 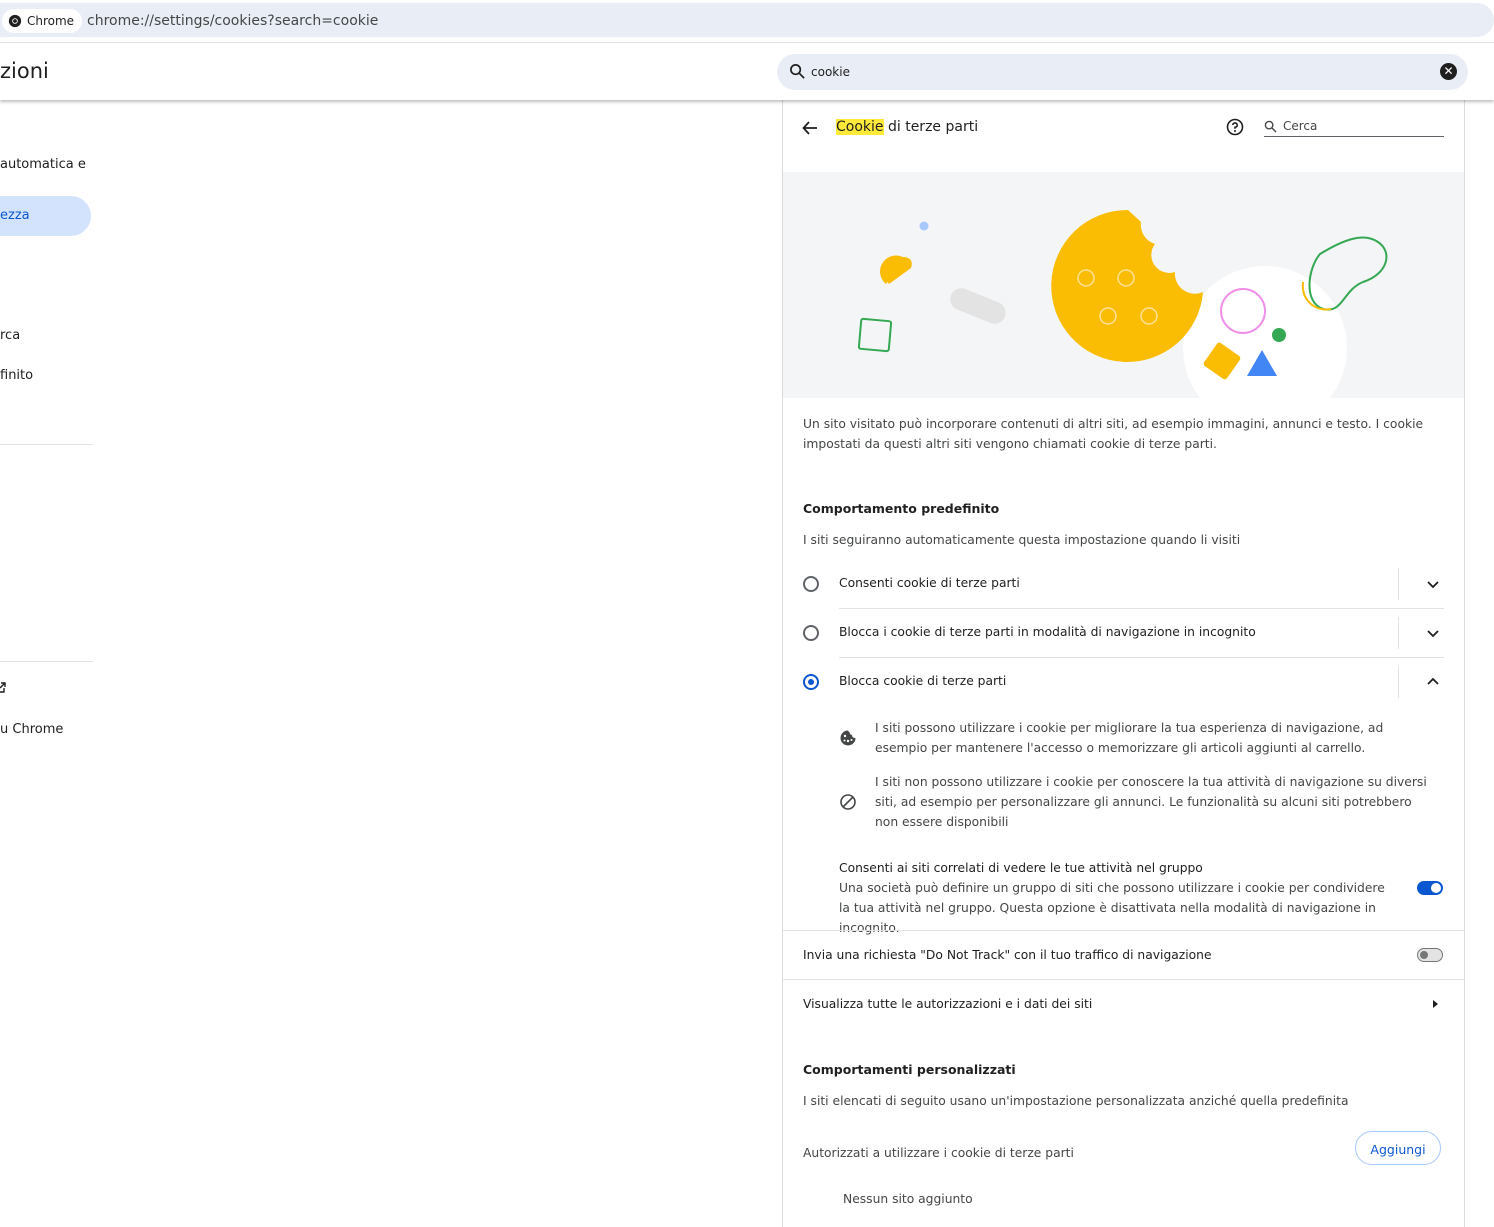 What do you see at coordinates (15, 21) in the screenshot?
I see `chrome-logo-icon` at bounding box center [15, 21].